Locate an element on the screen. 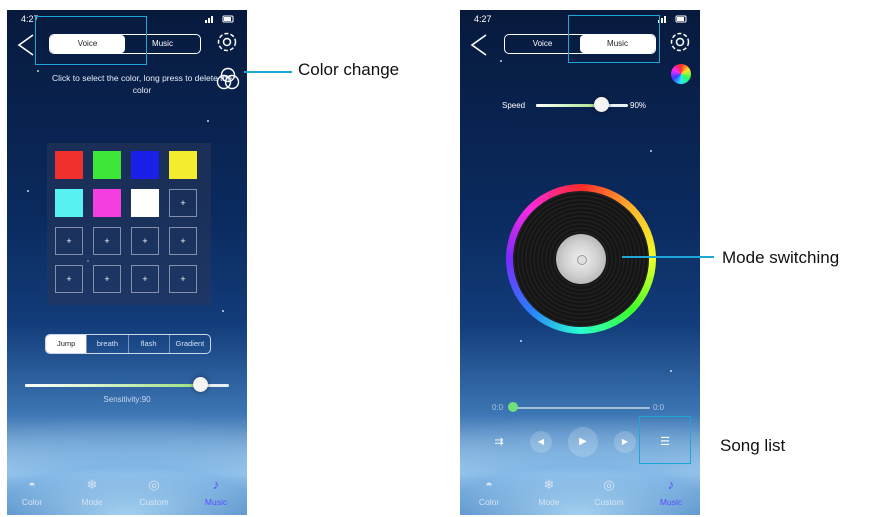  color-change-annotation: Color change is located at coordinates (349, 69).